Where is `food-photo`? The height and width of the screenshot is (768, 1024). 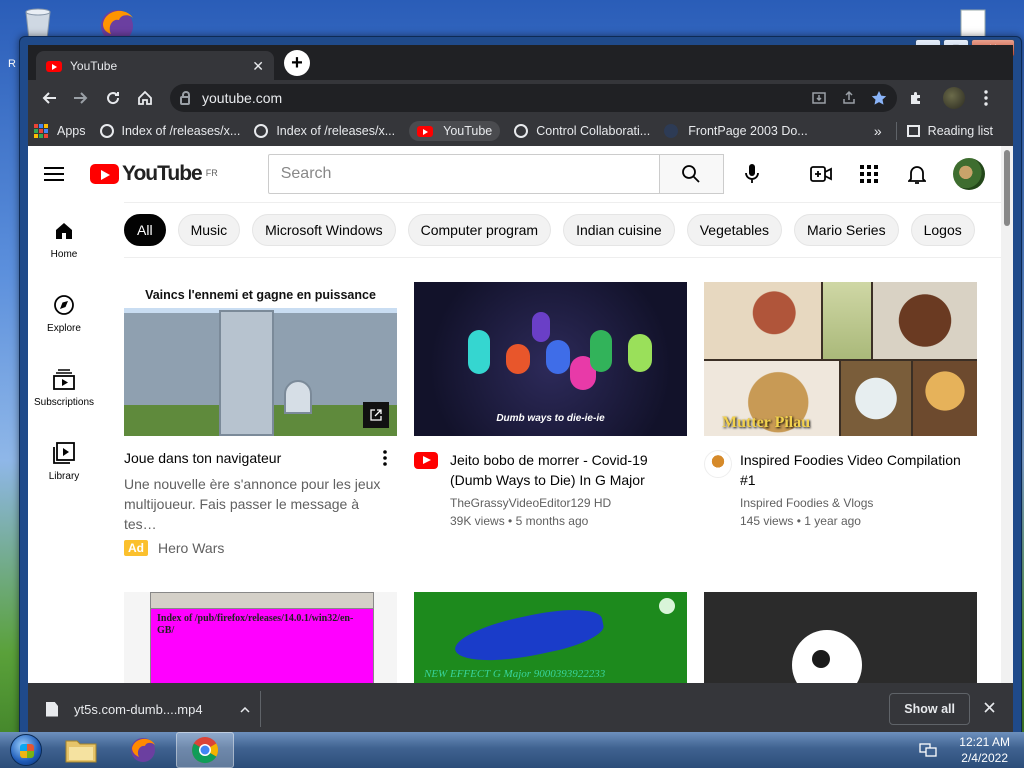 food-photo is located at coordinates (925, 320).